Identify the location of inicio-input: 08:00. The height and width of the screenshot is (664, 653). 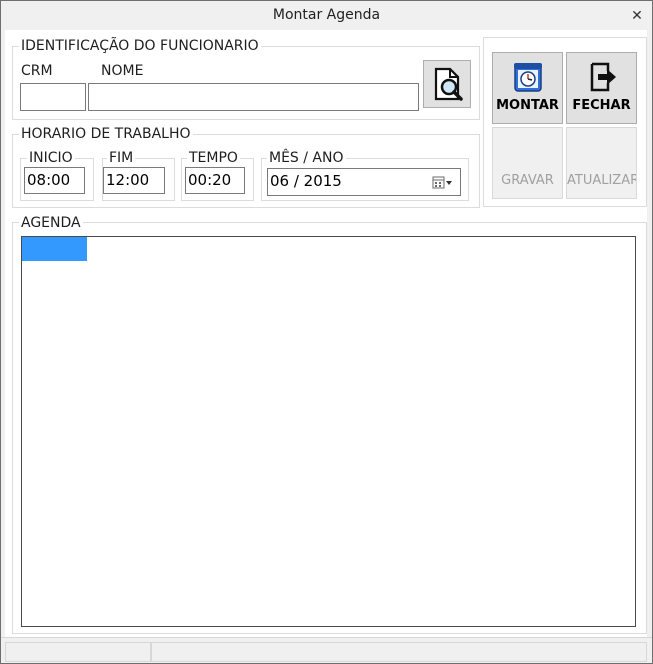
(54, 180).